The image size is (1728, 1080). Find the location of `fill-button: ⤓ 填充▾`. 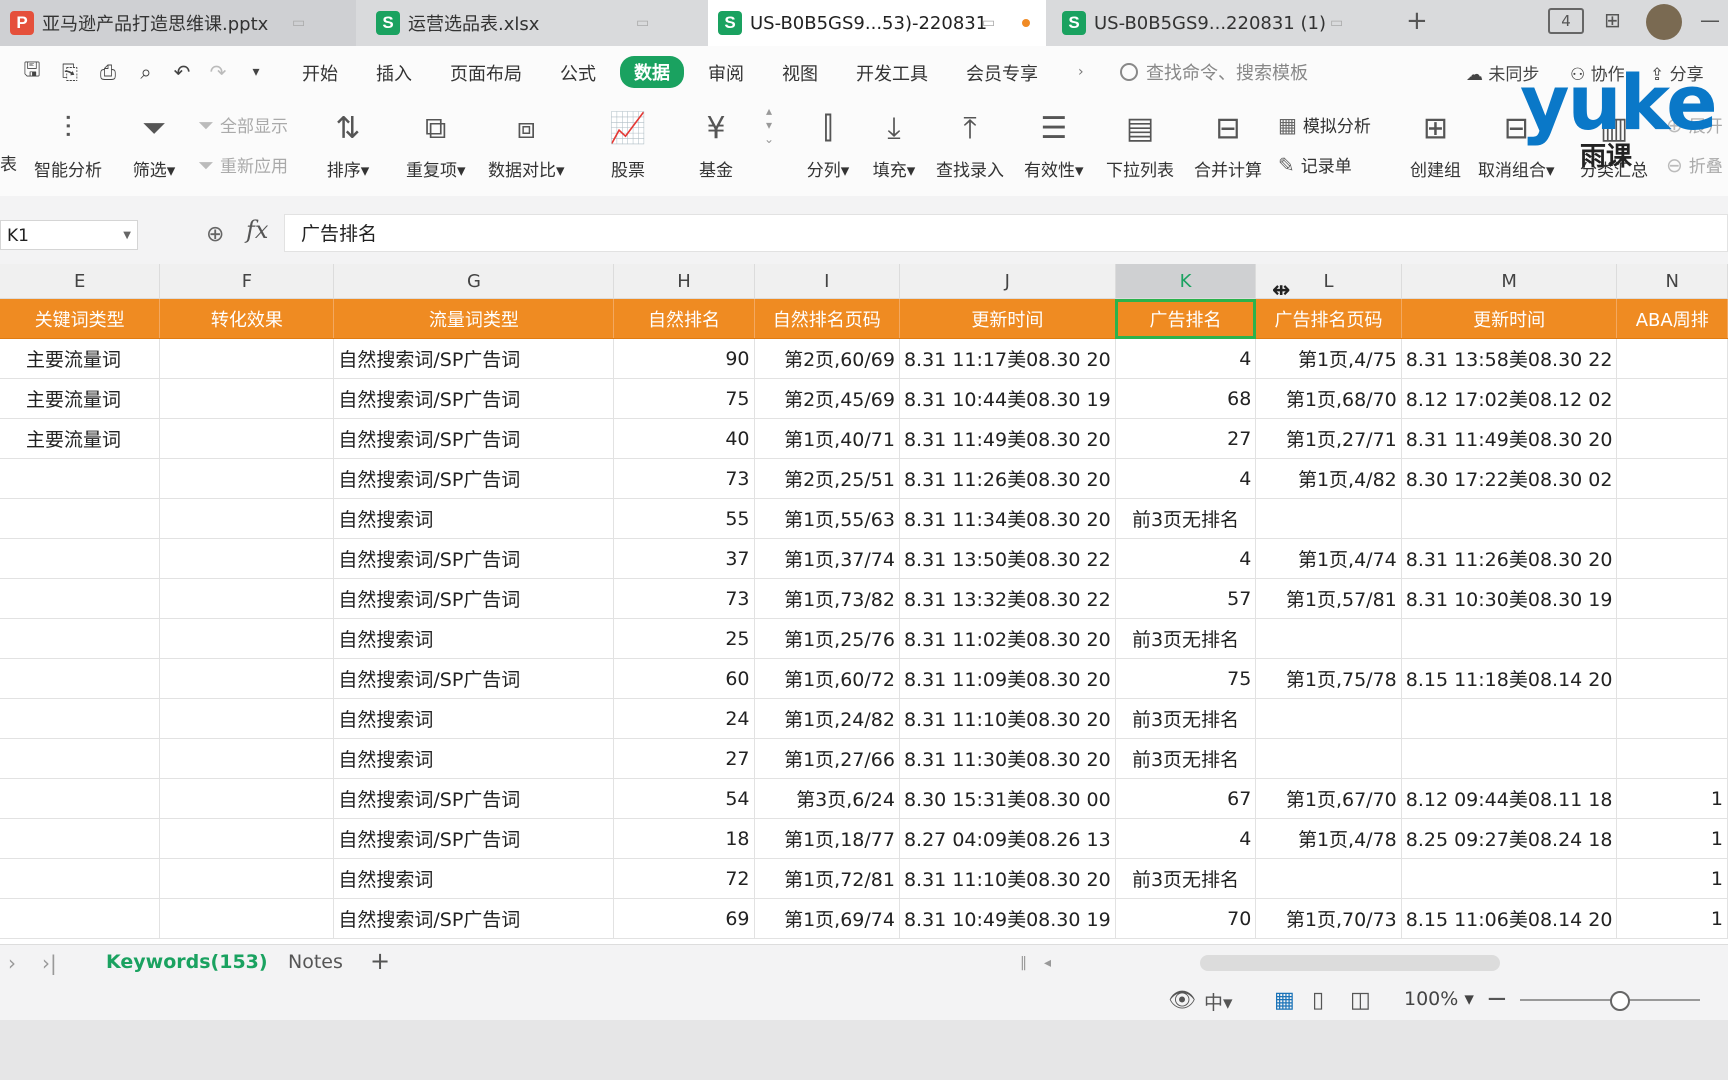

fill-button: ⤓ 填充▾ is located at coordinates (894, 144).